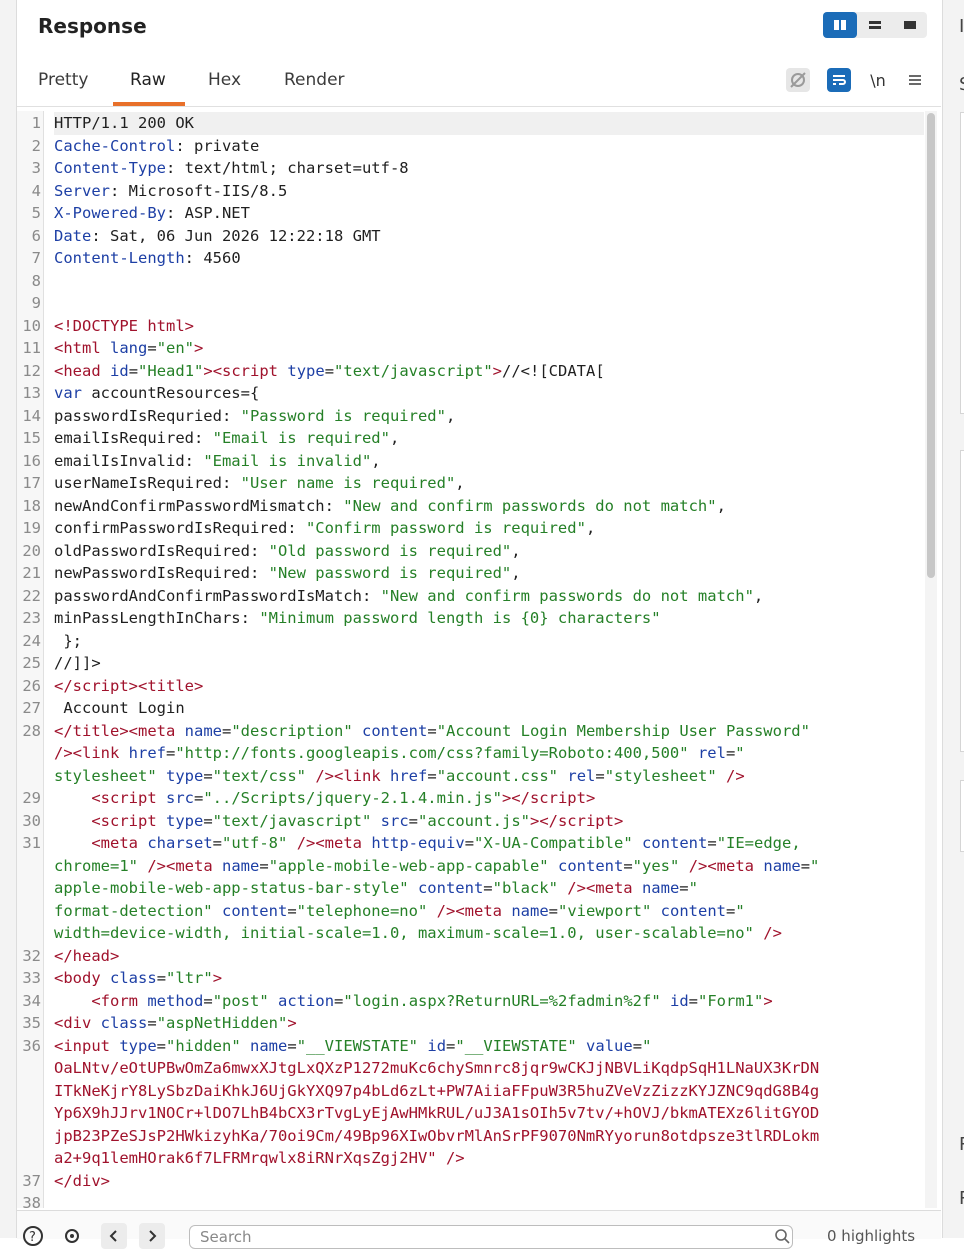 This screenshot has height=1249, width=964. I want to click on code-line: Cache-Control: private, so click(157, 145).